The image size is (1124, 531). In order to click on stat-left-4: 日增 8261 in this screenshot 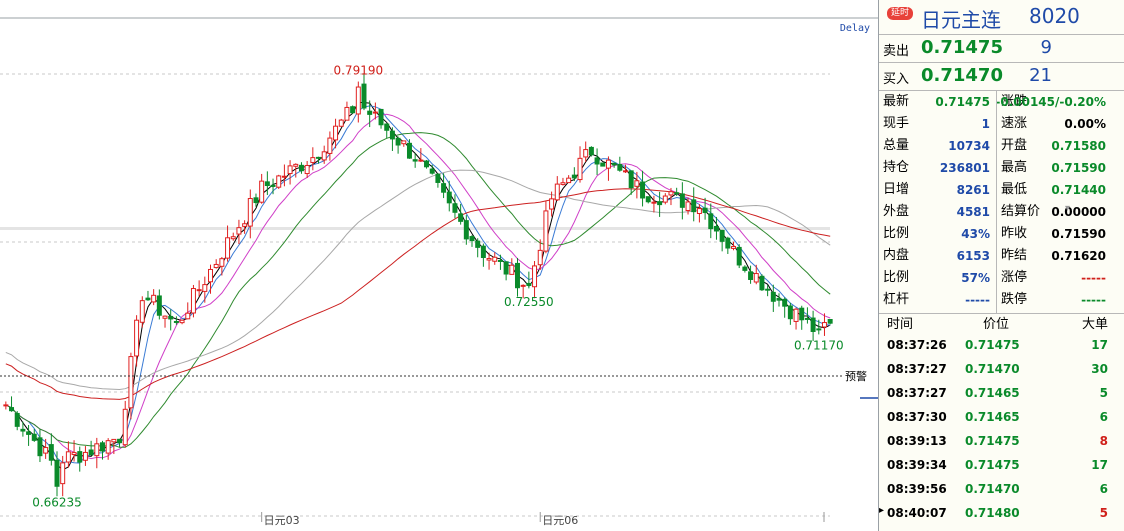, I will do `click(936, 190)`.